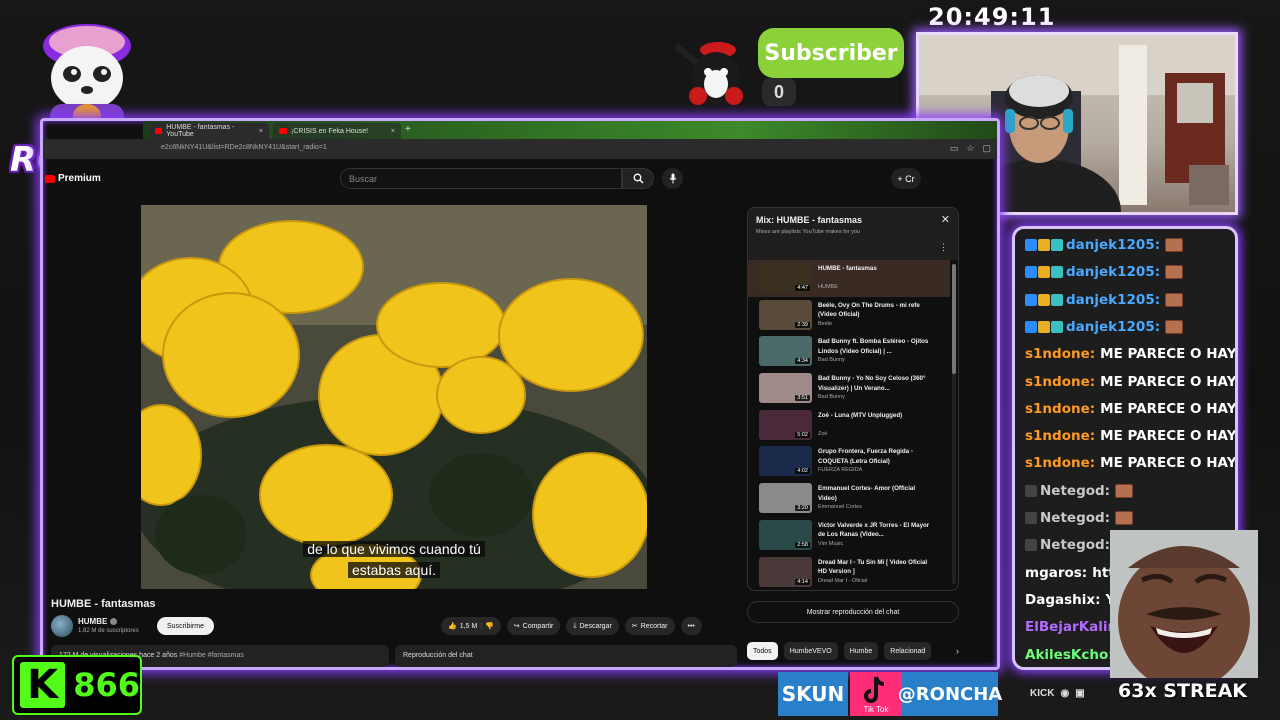 Image resolution: width=1280 pixels, height=720 pixels. What do you see at coordinates (98, 621) in the screenshot?
I see `channel-name: HUMBE` at bounding box center [98, 621].